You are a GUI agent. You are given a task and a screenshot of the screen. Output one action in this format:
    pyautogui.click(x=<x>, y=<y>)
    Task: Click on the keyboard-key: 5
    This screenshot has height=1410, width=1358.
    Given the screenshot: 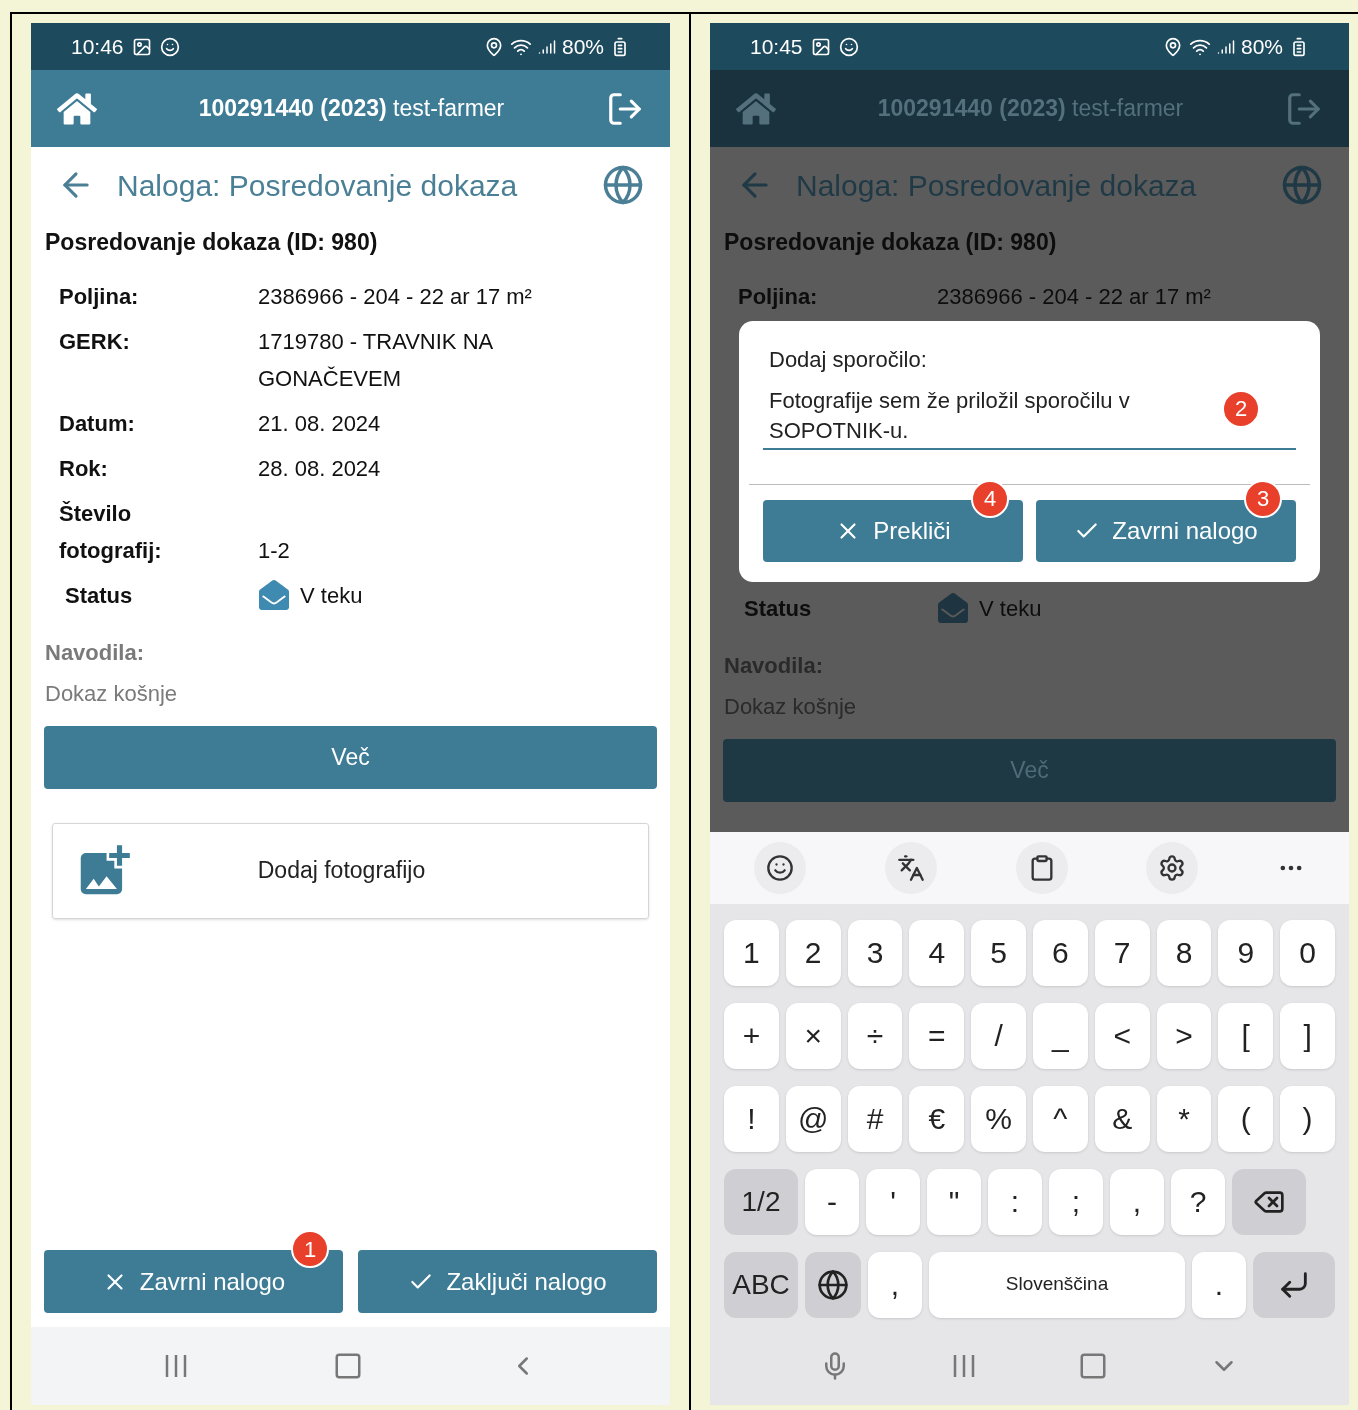 What is the action you would take?
    pyautogui.click(x=998, y=952)
    